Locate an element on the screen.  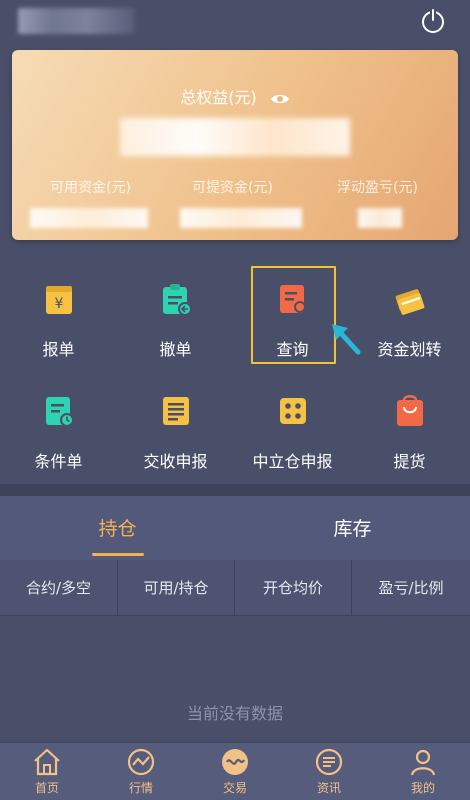
home-icon is located at coordinates (47, 762).